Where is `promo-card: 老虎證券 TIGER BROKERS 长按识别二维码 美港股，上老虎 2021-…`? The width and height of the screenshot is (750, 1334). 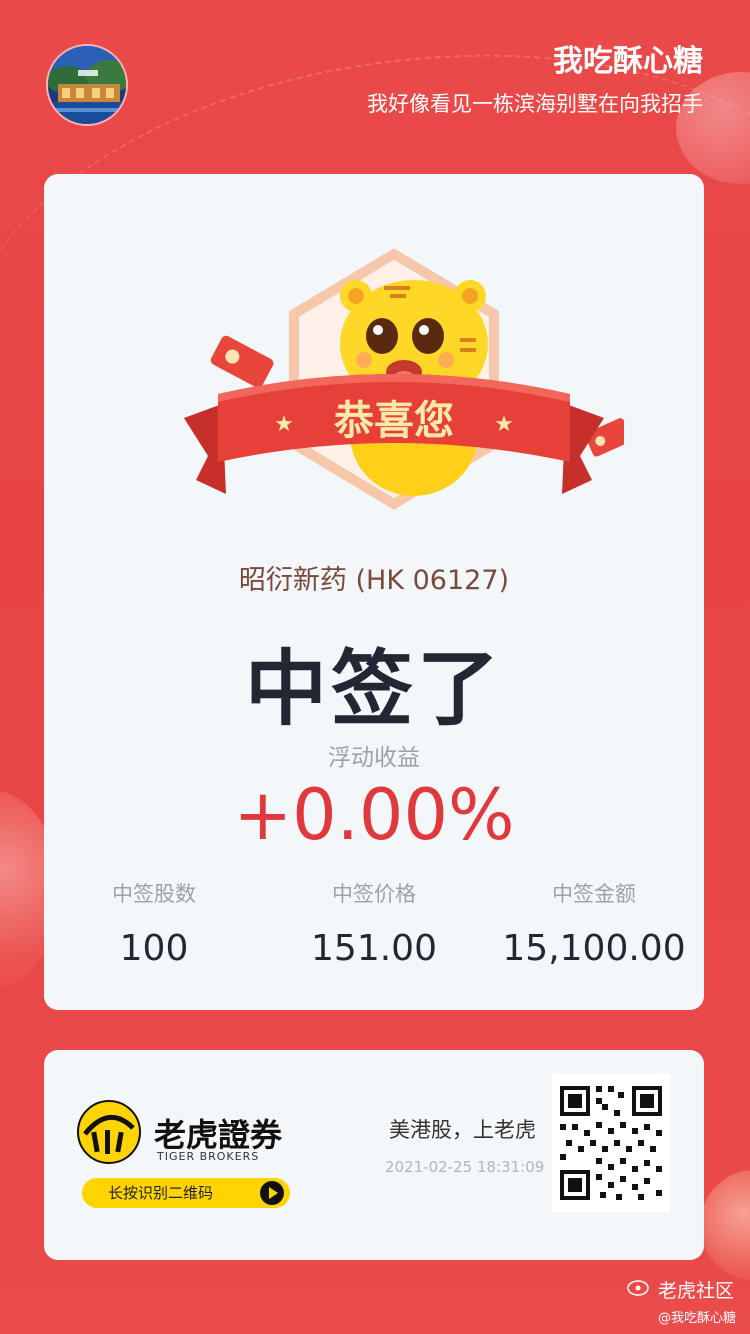 promo-card: 老虎證券 TIGER BROKERS 长按识别二维码 美港股，上老虎 2021-… is located at coordinates (374, 1155).